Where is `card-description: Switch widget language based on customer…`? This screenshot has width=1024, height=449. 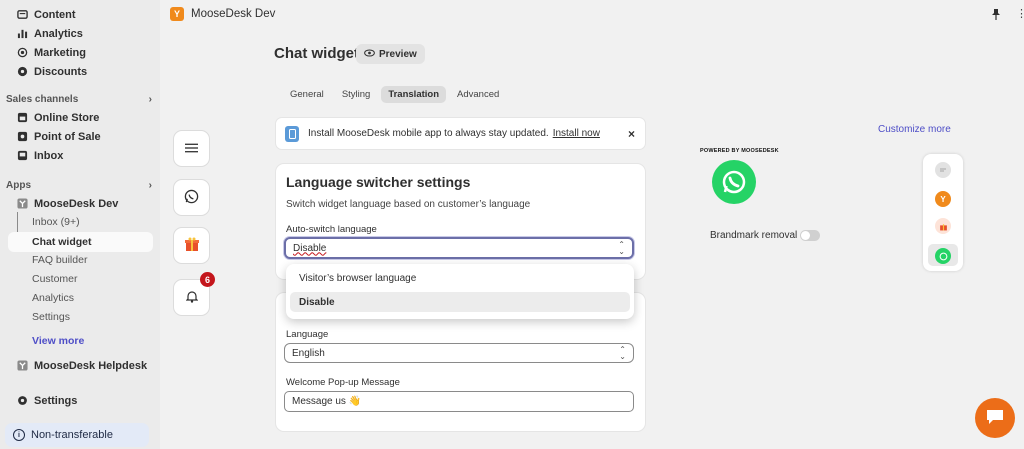
card-description: Switch widget language based on customer… is located at coordinates (408, 204).